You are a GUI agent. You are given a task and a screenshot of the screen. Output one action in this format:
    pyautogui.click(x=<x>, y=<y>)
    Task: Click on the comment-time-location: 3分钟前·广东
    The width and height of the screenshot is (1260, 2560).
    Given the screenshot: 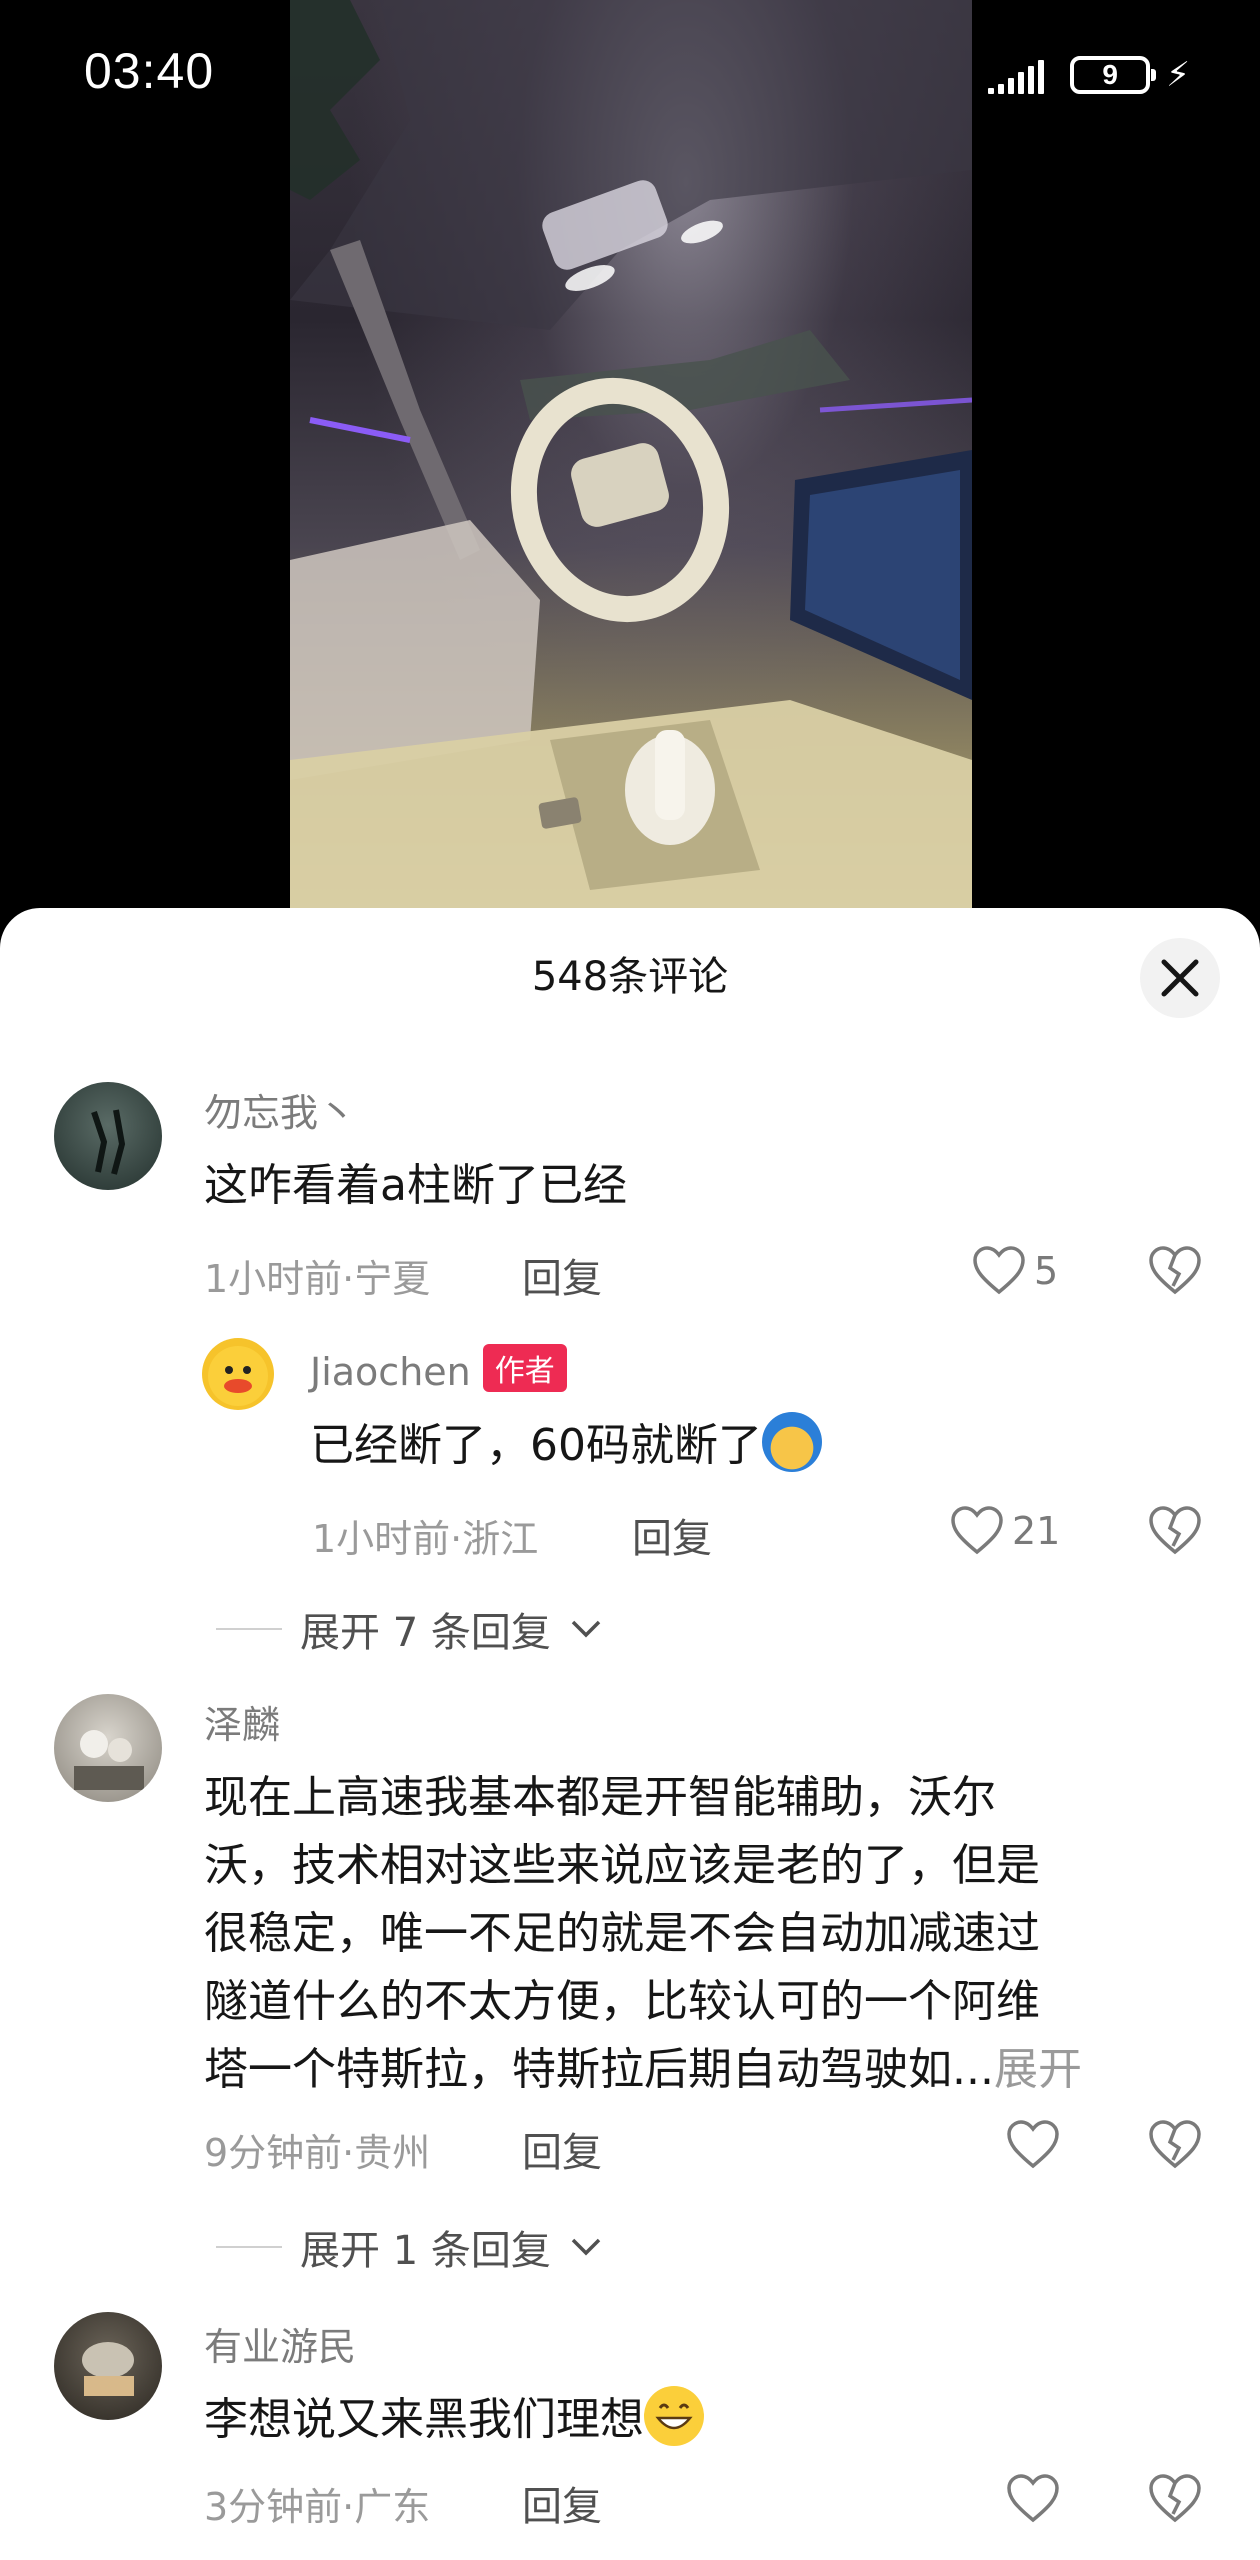 What is the action you would take?
    pyautogui.click(x=317, y=2507)
    